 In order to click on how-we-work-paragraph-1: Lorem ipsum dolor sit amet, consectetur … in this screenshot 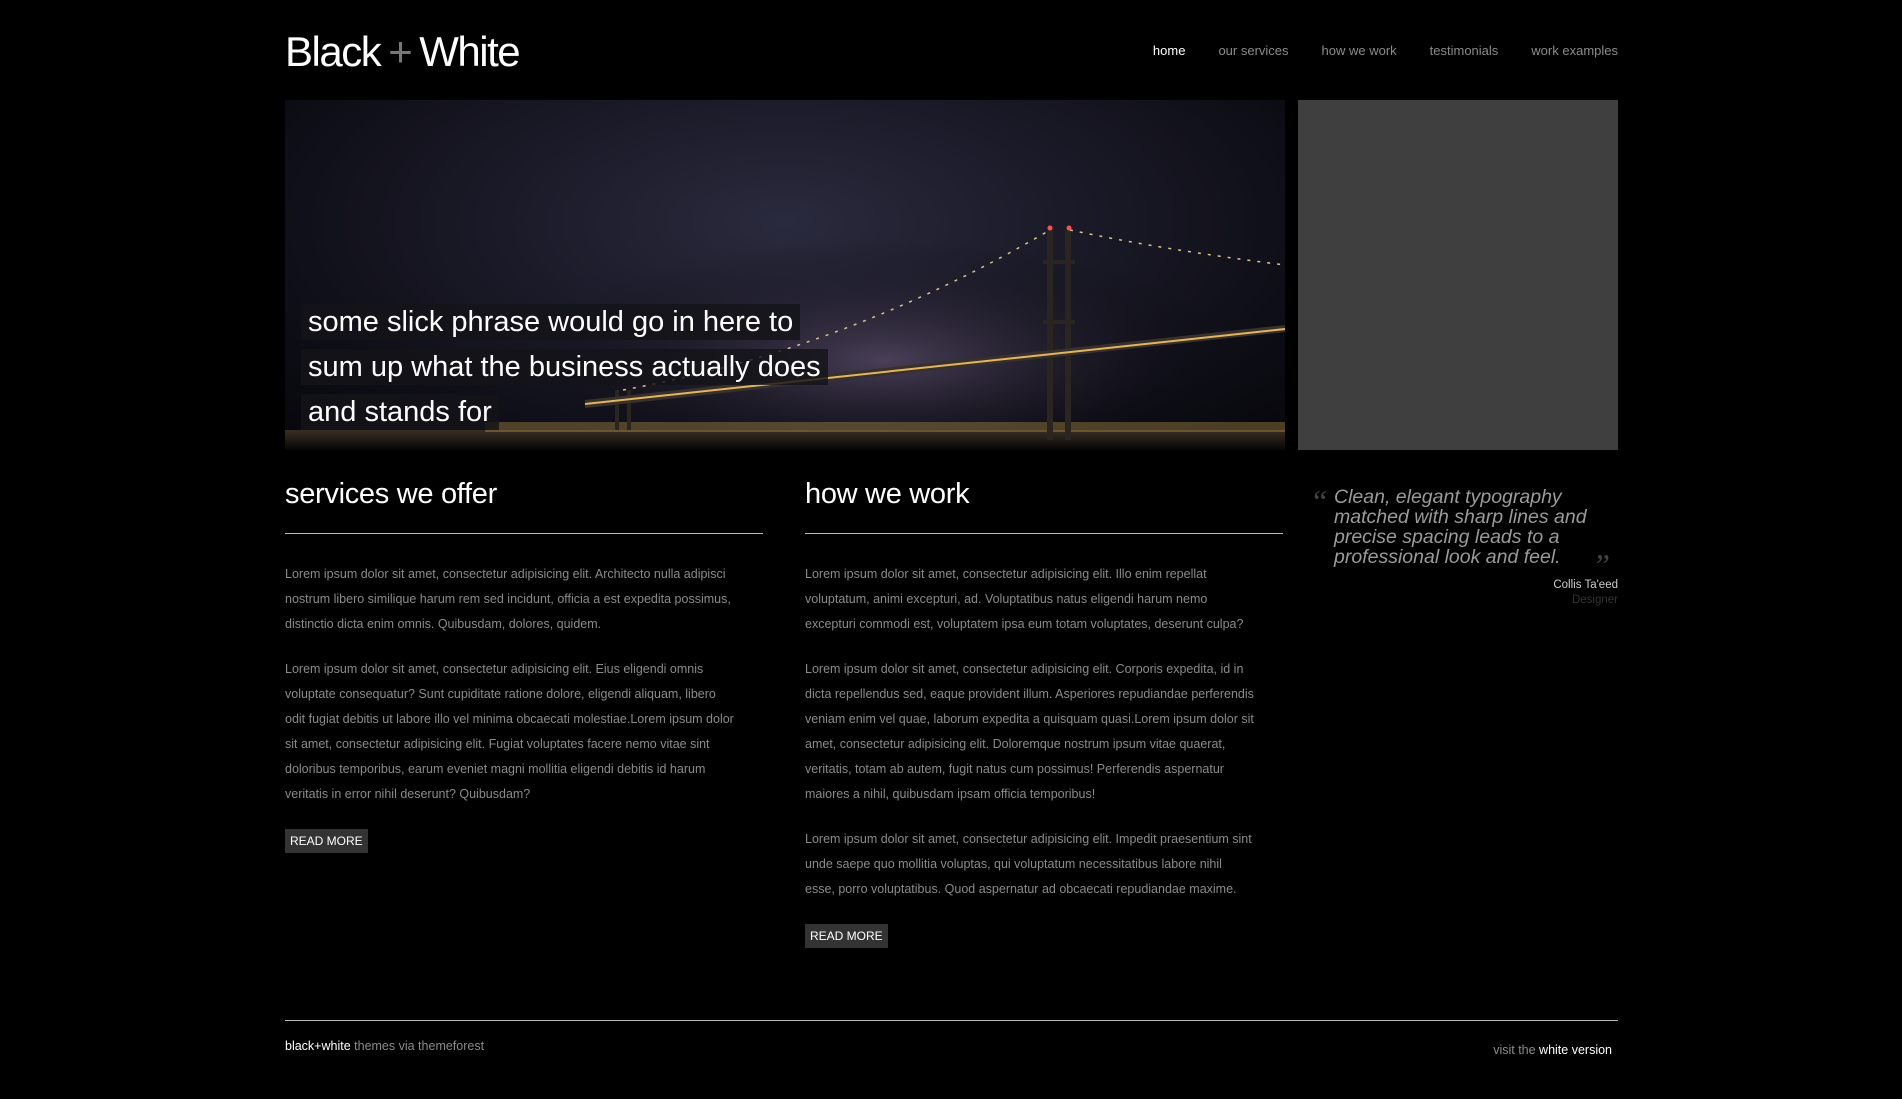, I will do `click(1024, 599)`.